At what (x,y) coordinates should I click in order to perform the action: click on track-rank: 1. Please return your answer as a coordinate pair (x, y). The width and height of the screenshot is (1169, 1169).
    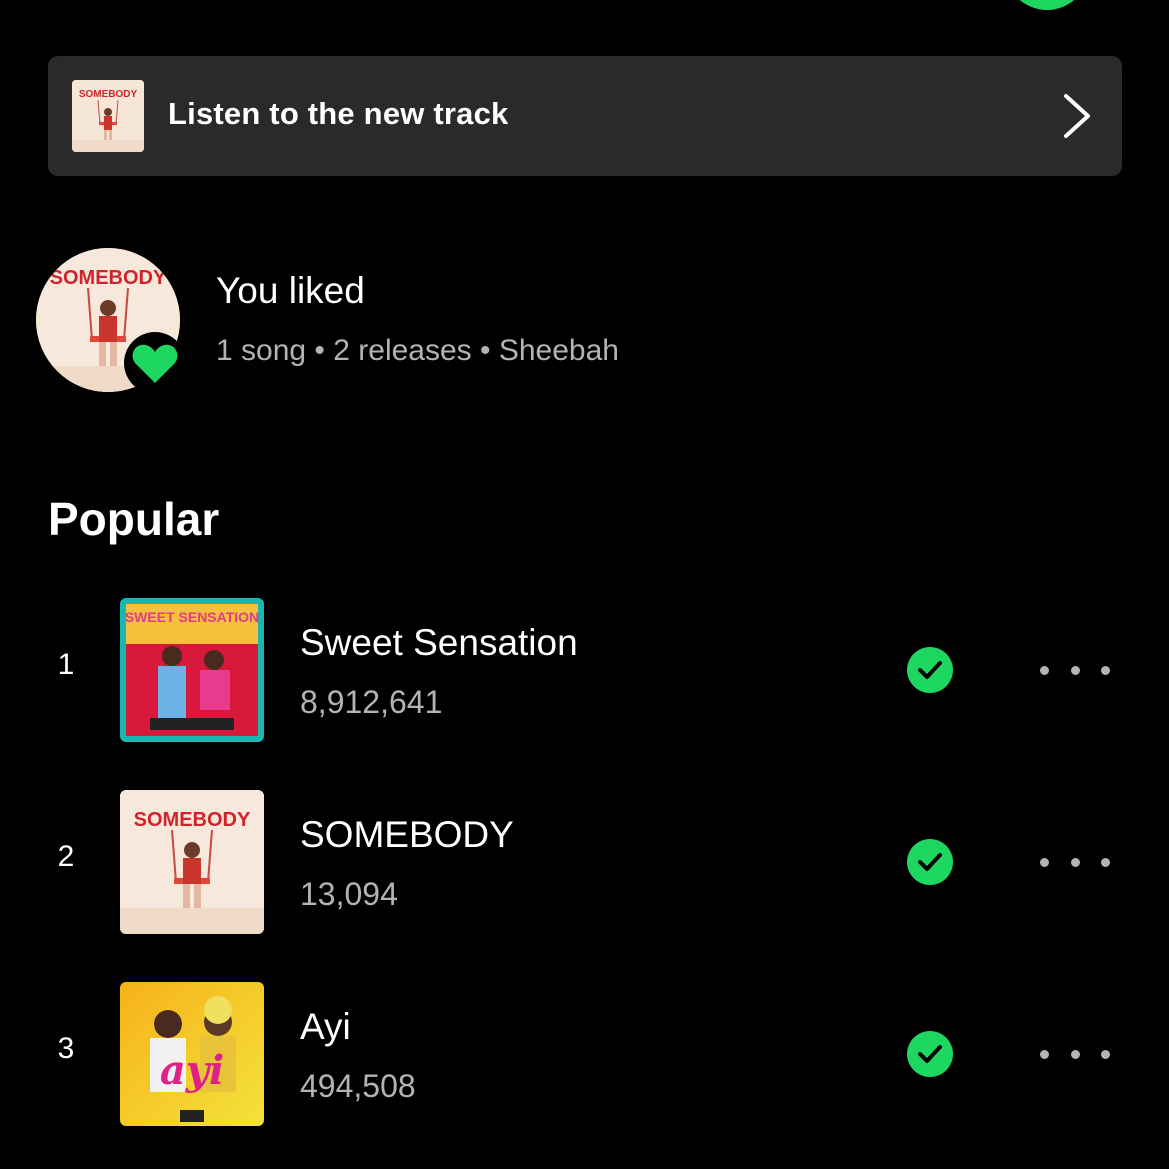
    Looking at the image, I should click on (66, 664).